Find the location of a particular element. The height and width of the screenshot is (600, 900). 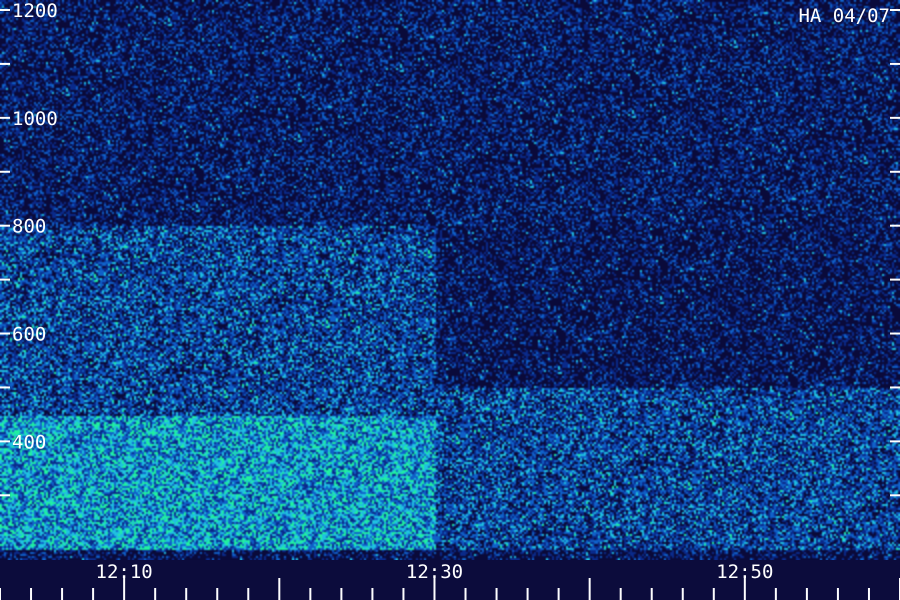

y-tick-label-1200: 1200 is located at coordinates (35, 11).